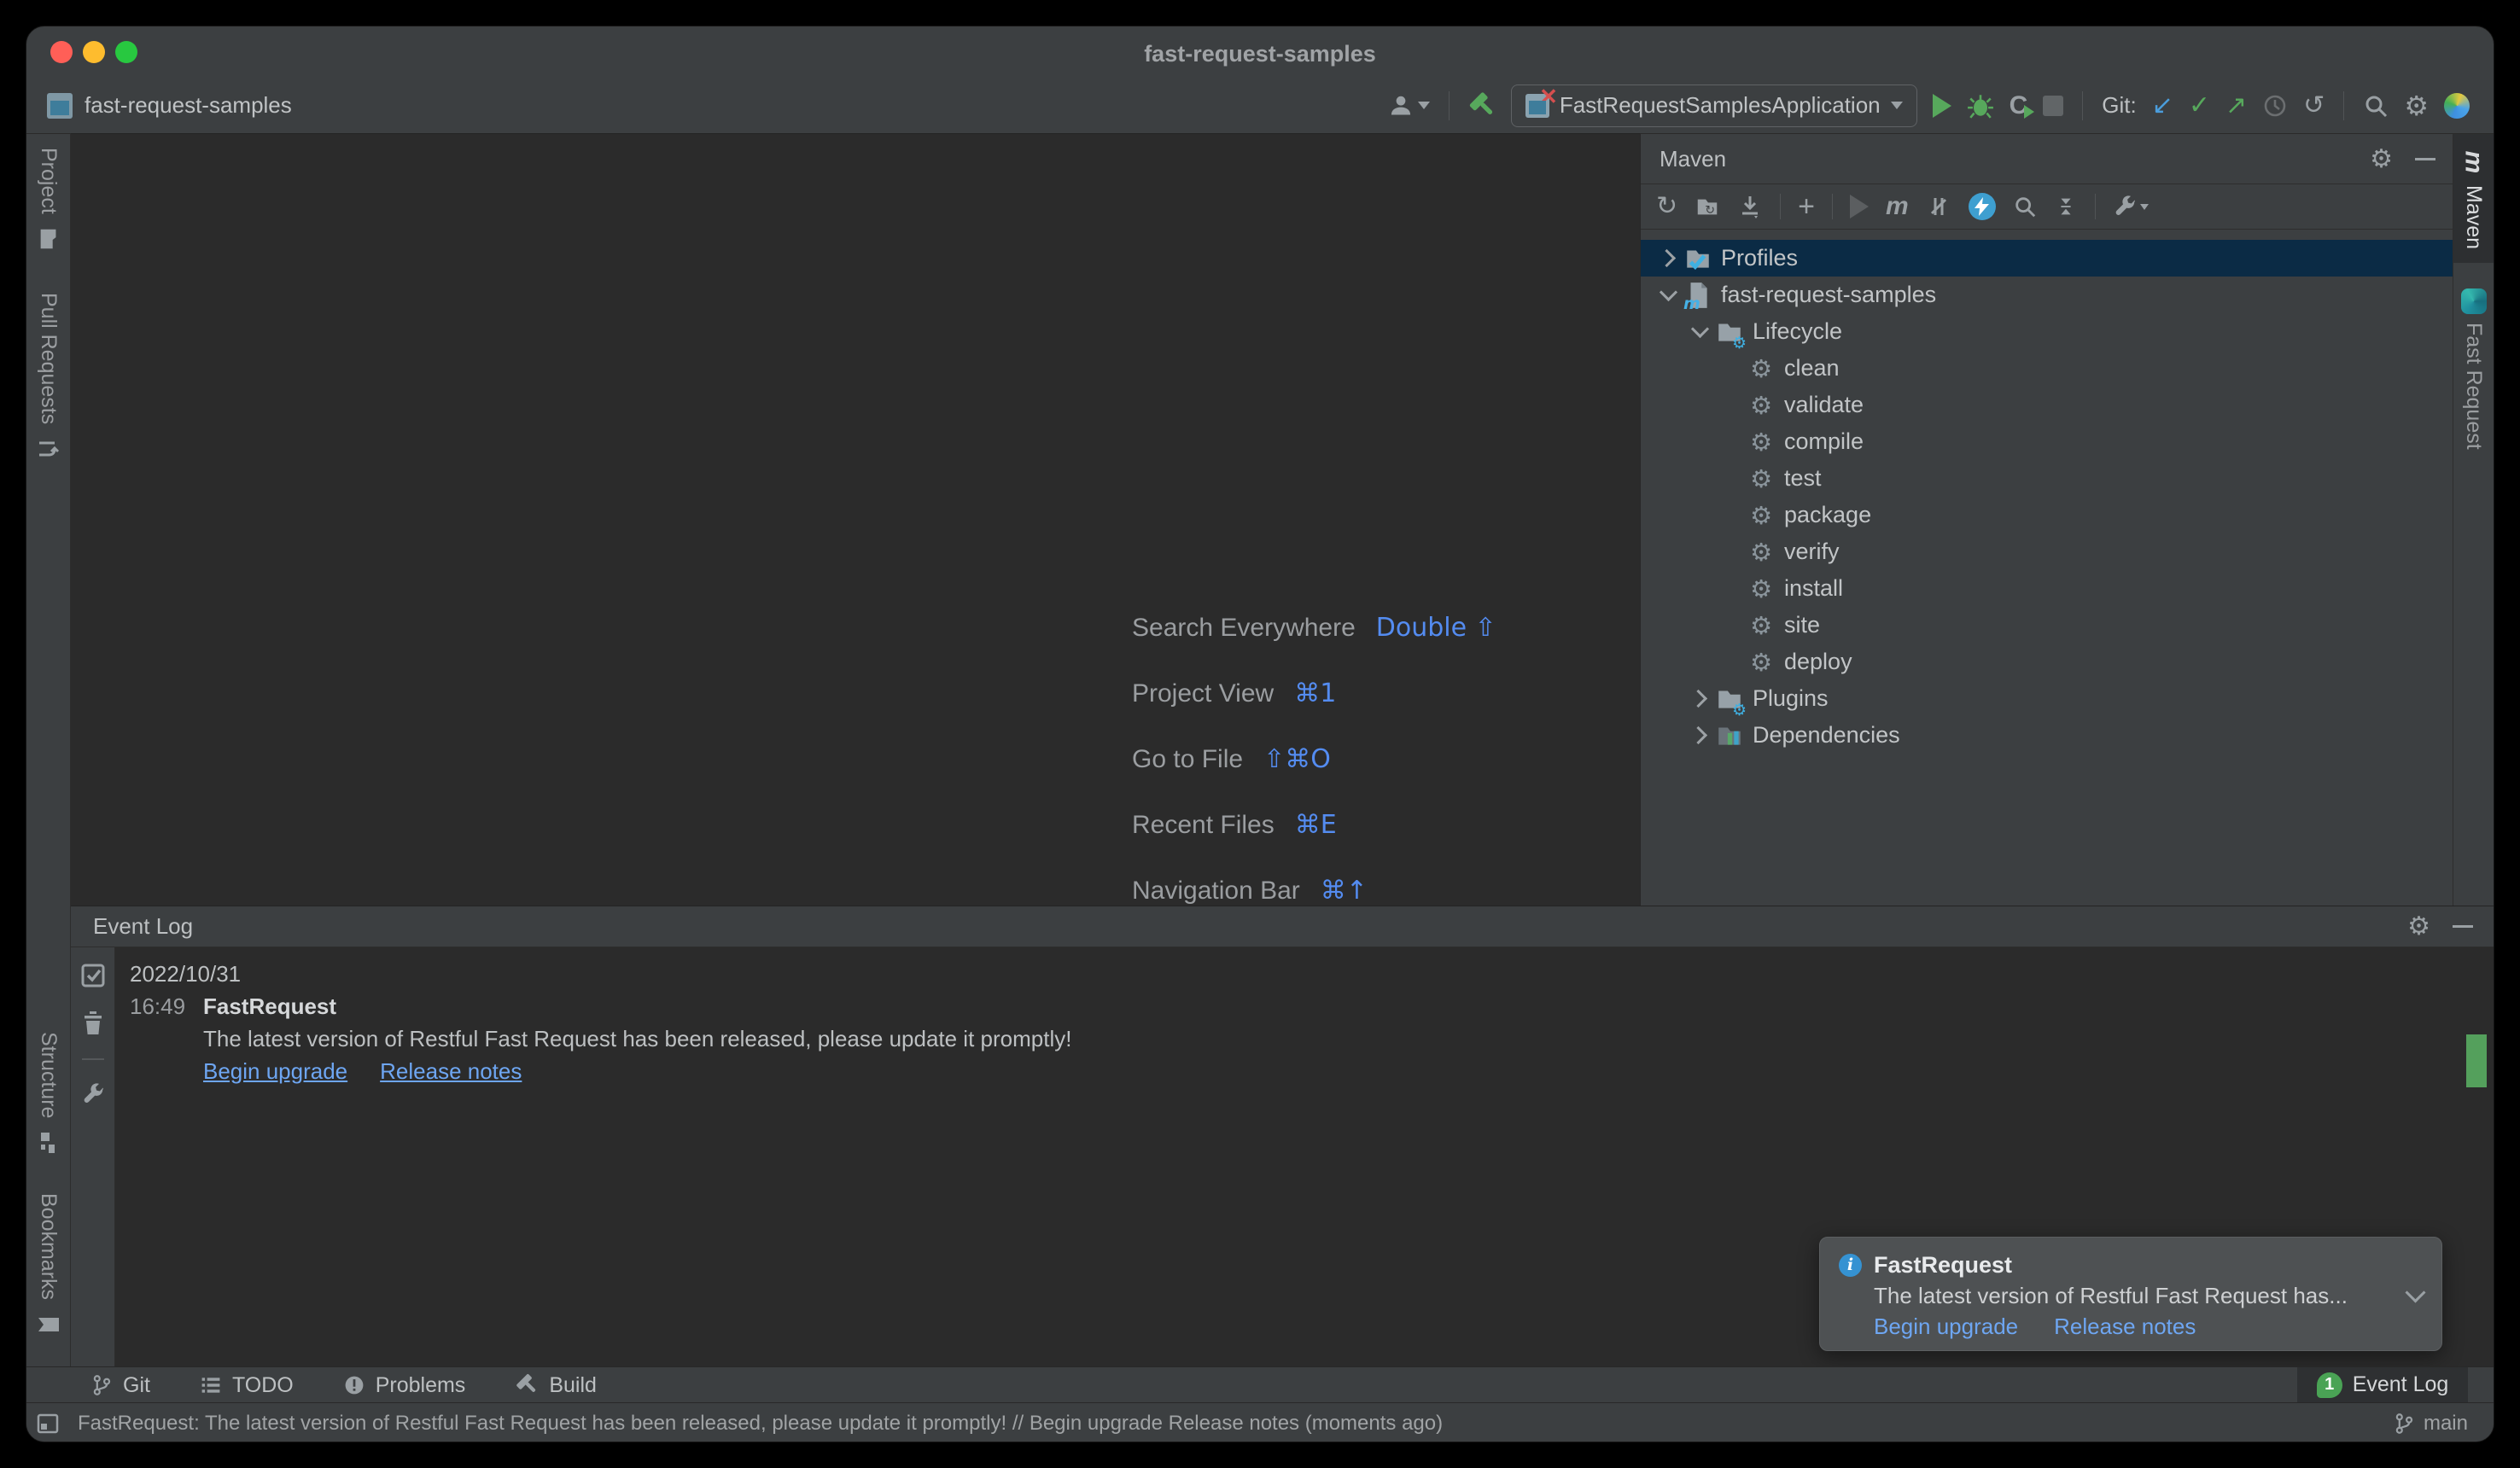 The image size is (2520, 1468). What do you see at coordinates (1666, 206) in the screenshot?
I see `reimport-maven-button: ↻` at bounding box center [1666, 206].